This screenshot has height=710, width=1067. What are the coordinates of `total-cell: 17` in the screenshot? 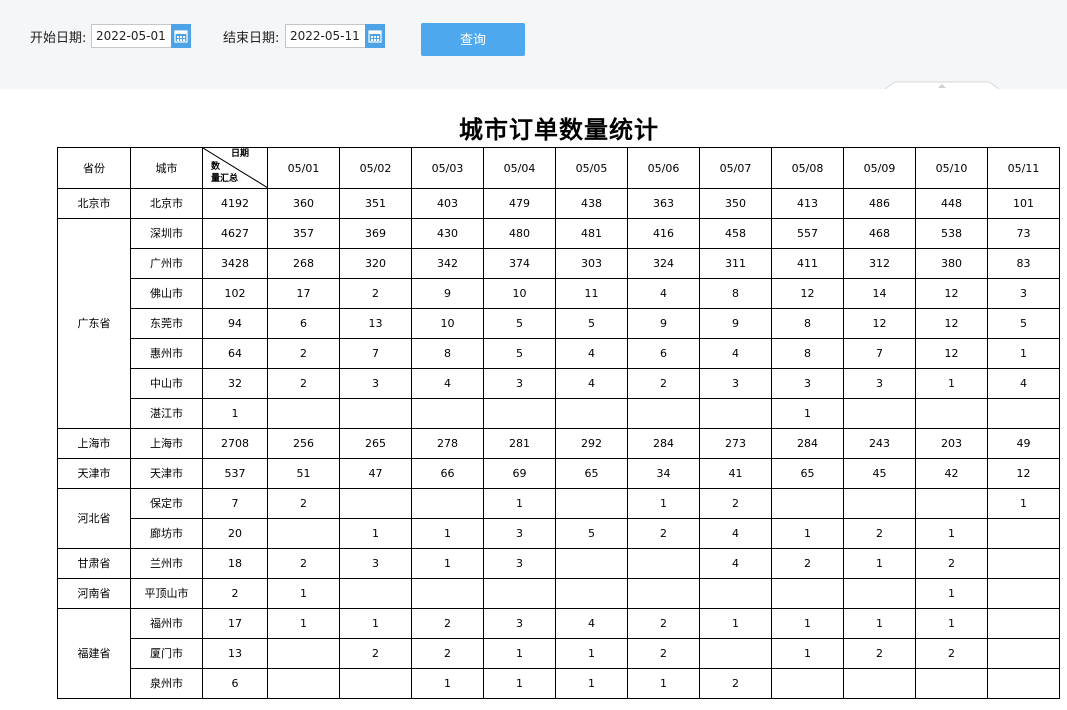 It's located at (235, 623).